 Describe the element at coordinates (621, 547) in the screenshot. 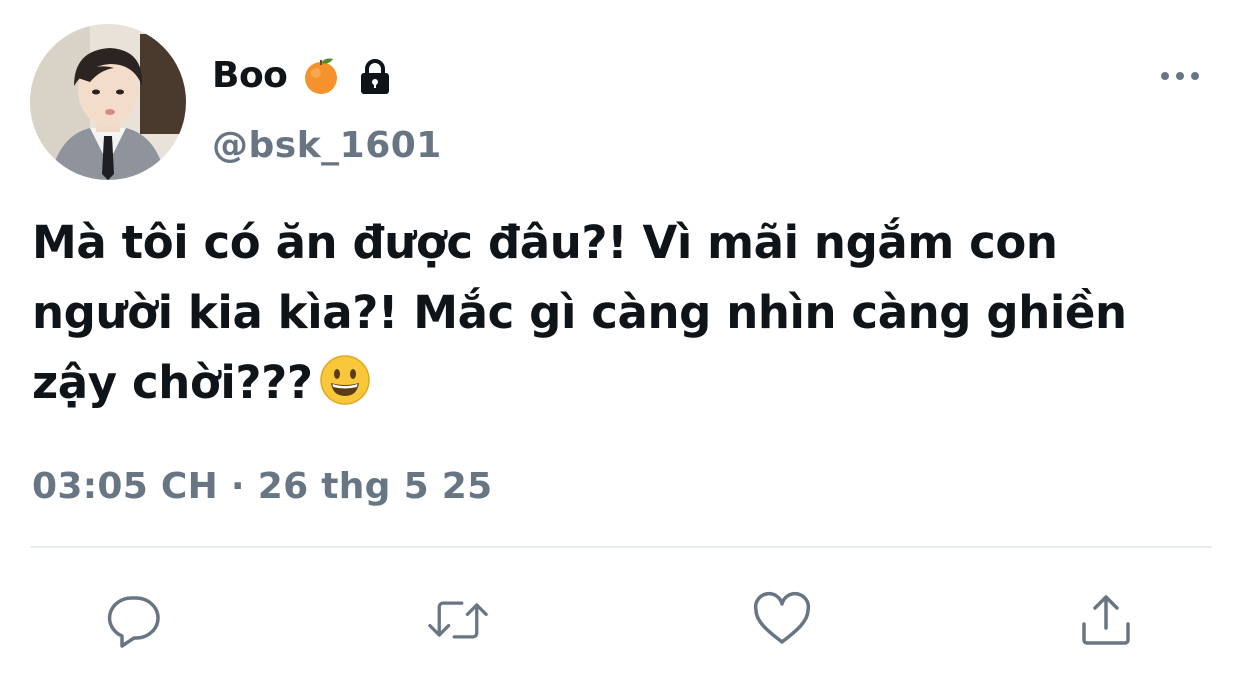

I see `divider` at that location.